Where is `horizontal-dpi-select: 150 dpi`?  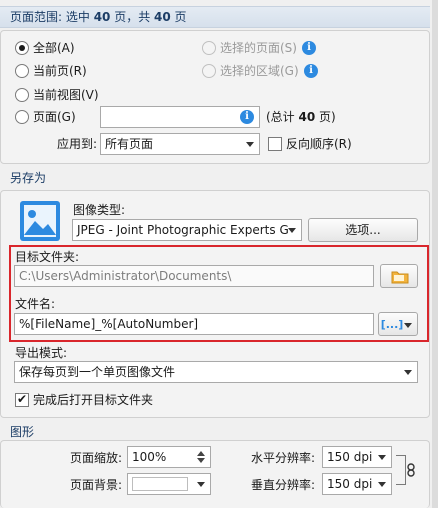 horizontal-dpi-select: 150 dpi is located at coordinates (357, 457).